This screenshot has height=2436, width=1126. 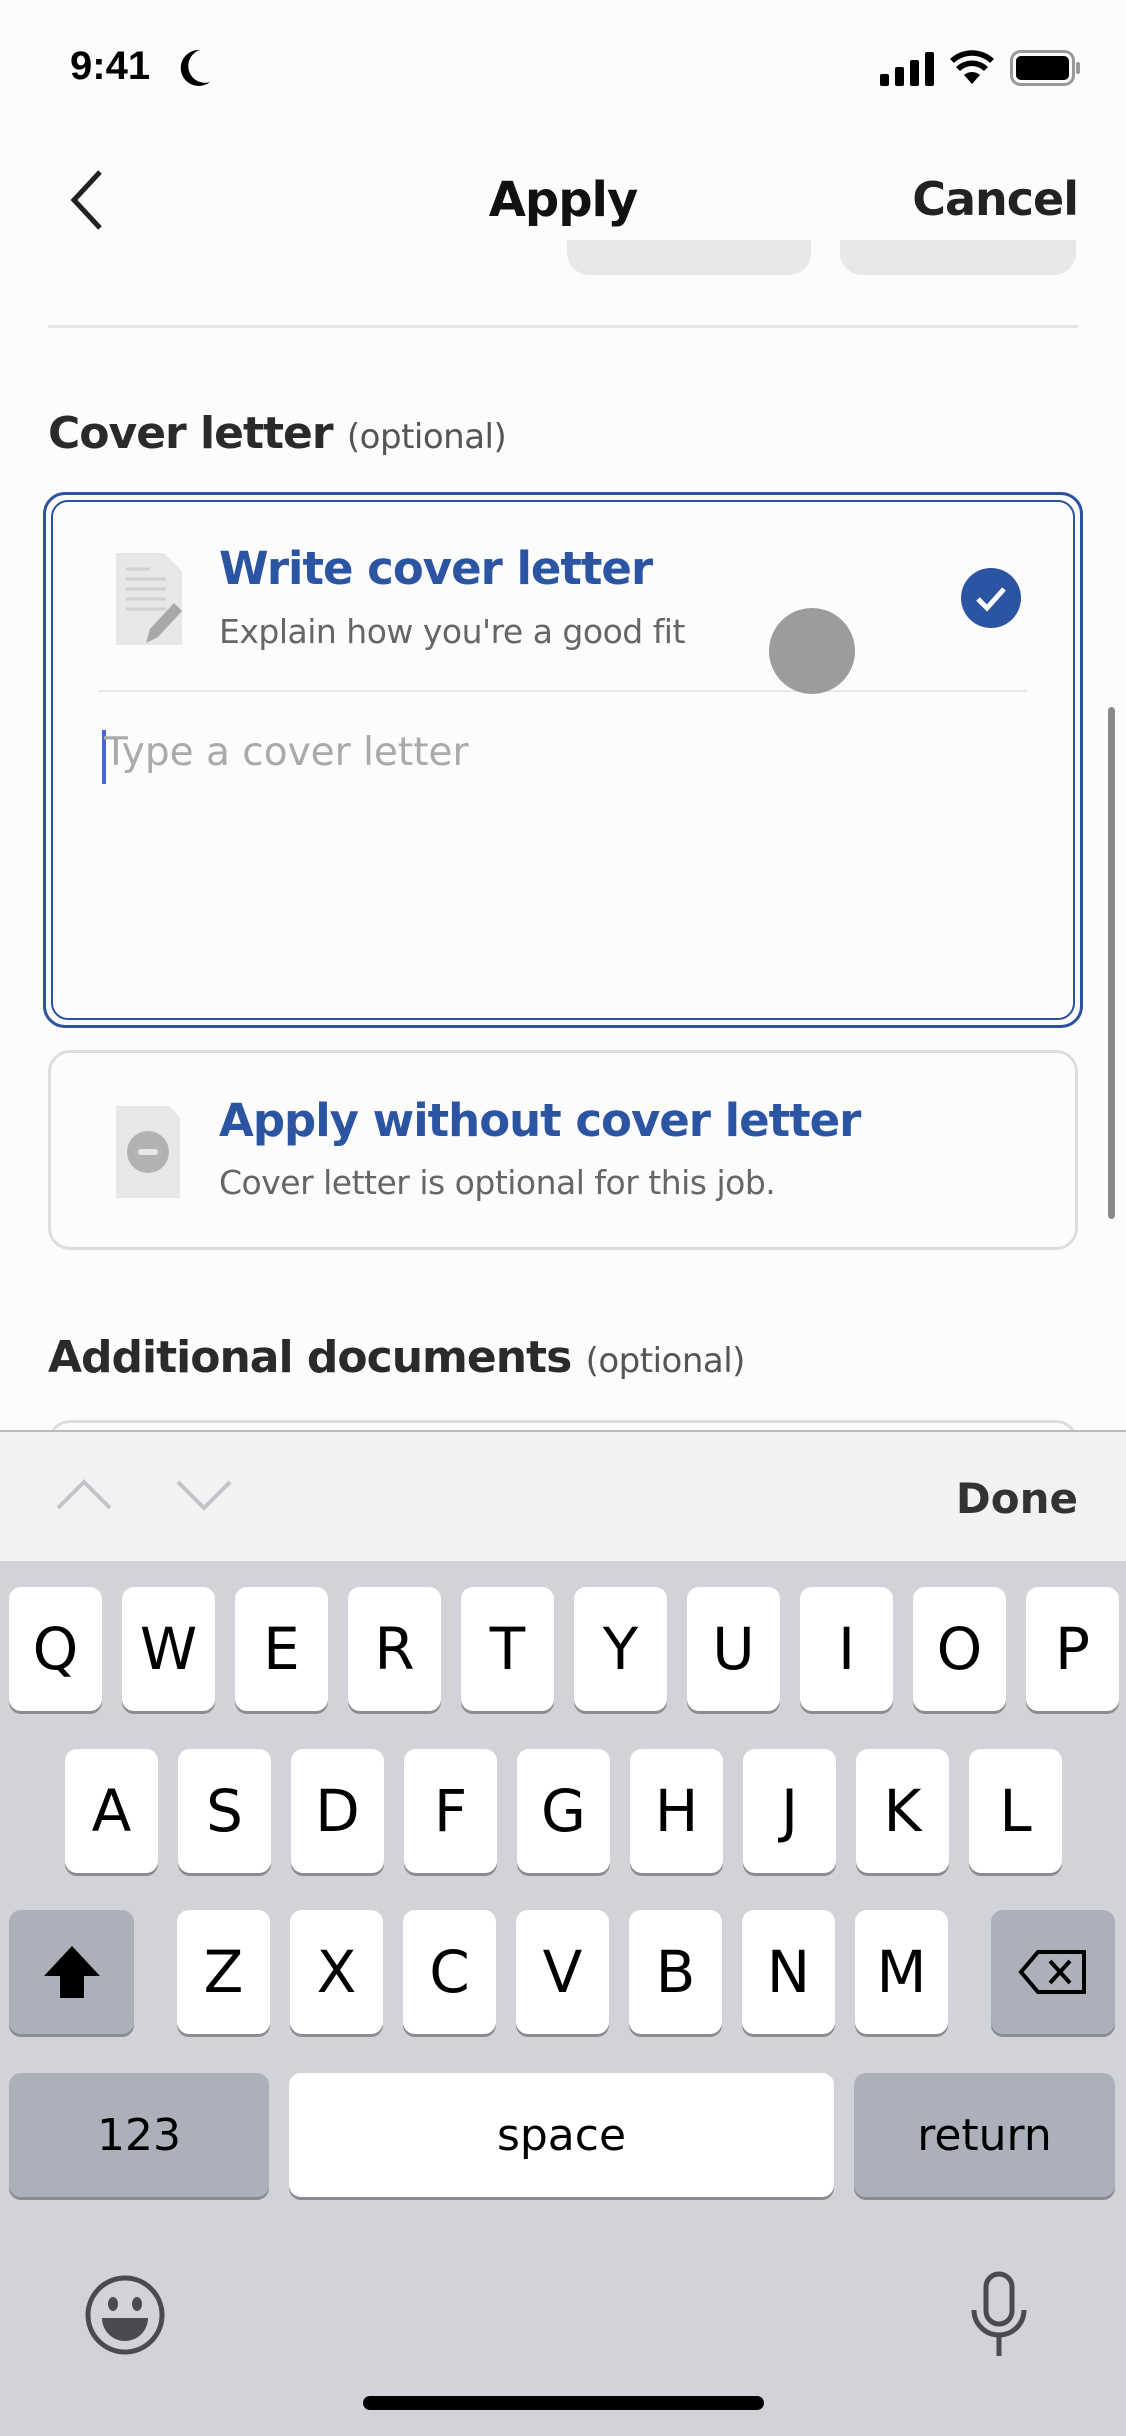 I want to click on scrollbar, so click(x=1111, y=963).